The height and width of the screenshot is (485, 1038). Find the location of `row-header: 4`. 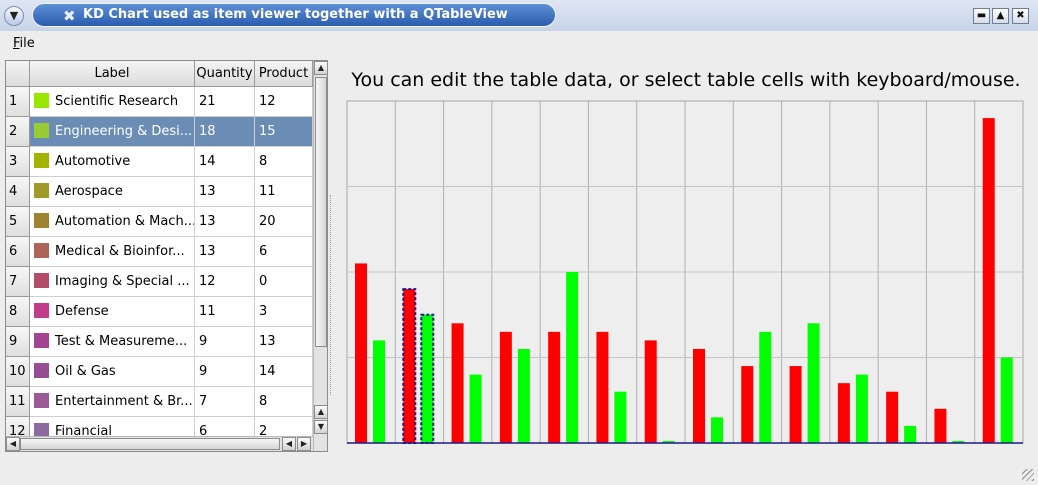

row-header: 4 is located at coordinates (18, 192).